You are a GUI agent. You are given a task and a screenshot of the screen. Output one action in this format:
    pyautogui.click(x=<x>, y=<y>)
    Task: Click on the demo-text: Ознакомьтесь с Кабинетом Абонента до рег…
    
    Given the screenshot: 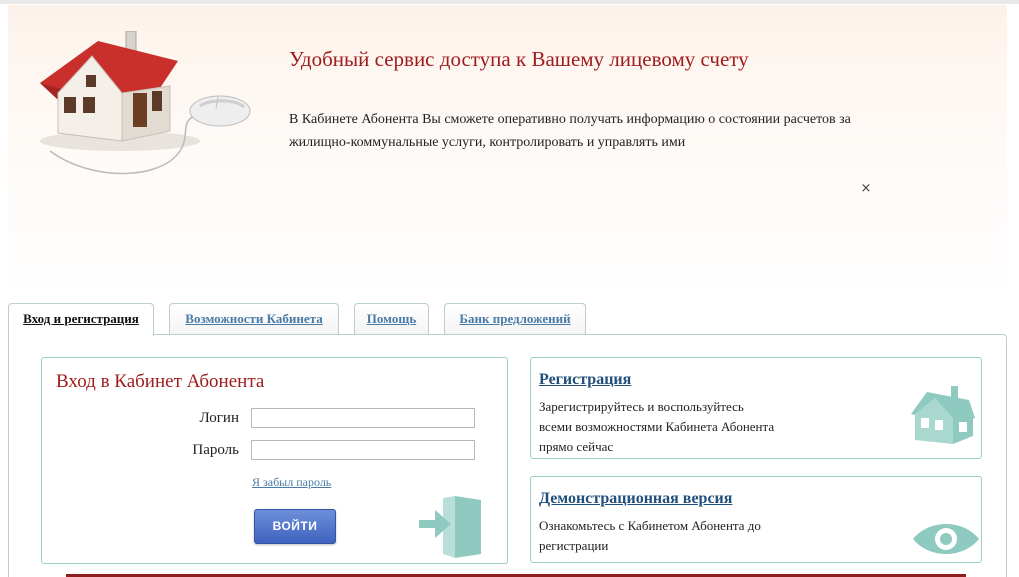 What is the action you would take?
    pyautogui.click(x=650, y=535)
    